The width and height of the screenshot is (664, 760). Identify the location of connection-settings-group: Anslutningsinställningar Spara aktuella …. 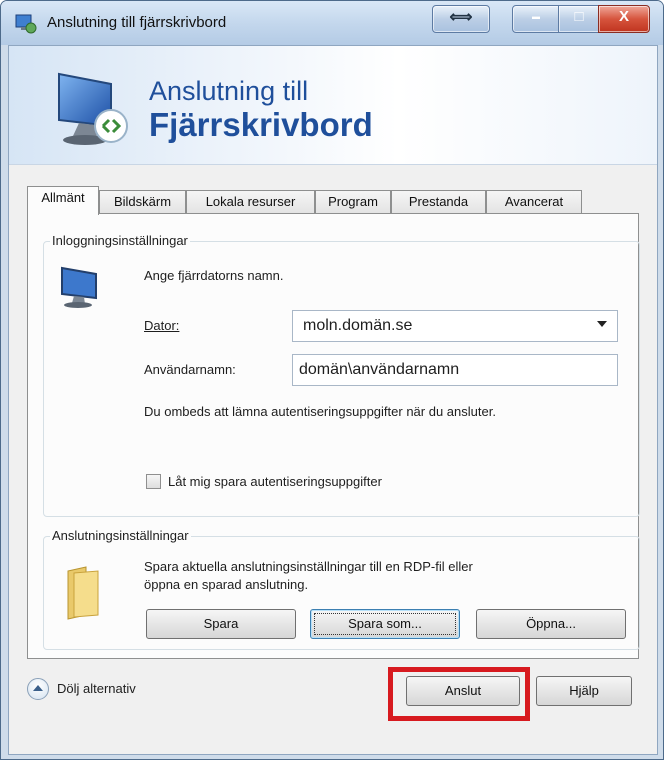
(341, 589).